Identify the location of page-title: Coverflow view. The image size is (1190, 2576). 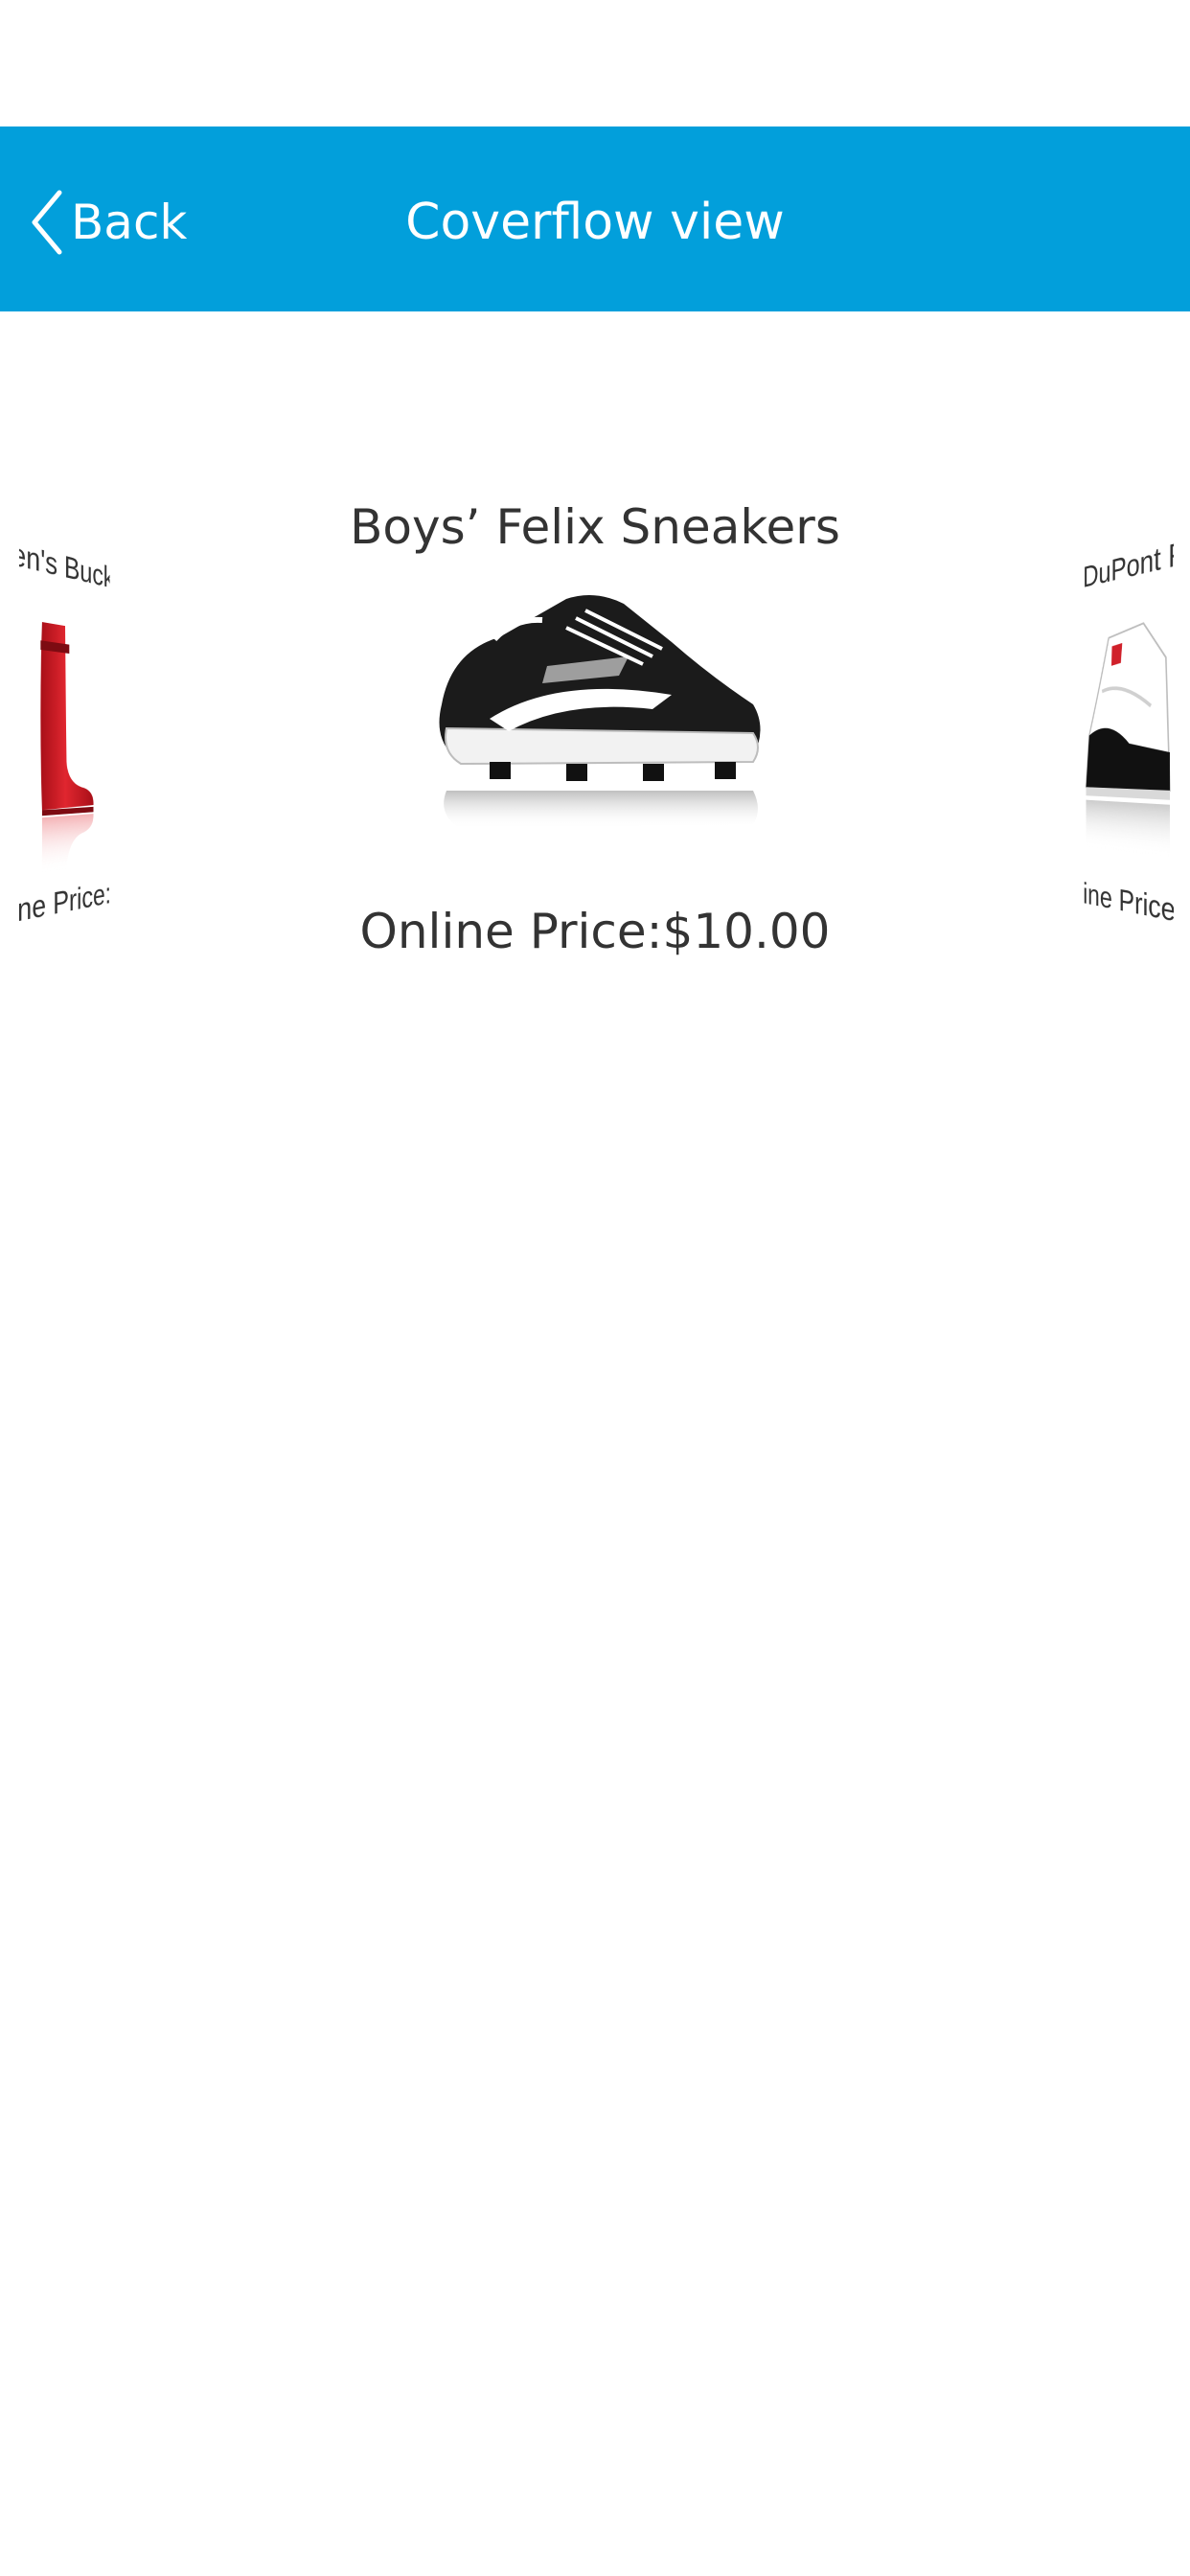
(595, 222).